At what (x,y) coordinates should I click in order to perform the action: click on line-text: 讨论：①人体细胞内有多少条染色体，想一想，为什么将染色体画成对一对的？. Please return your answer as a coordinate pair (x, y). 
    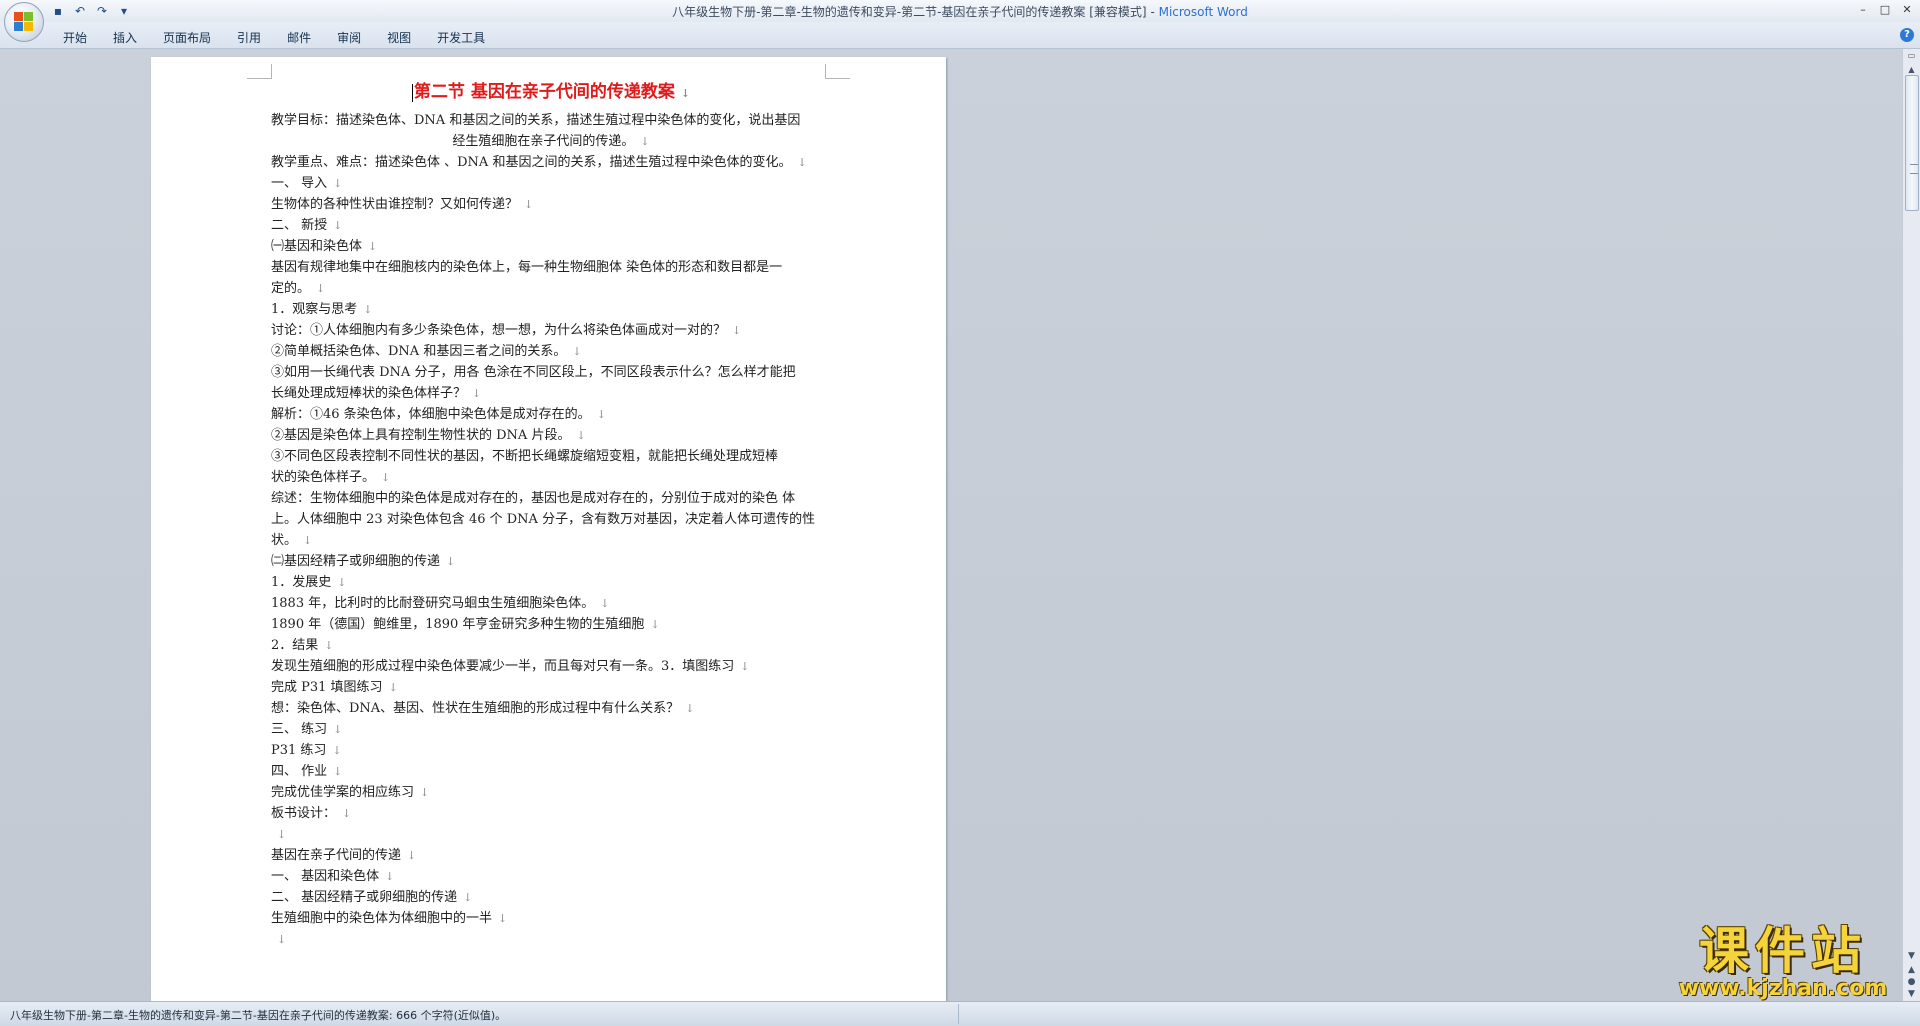
    Looking at the image, I should click on (499, 330).